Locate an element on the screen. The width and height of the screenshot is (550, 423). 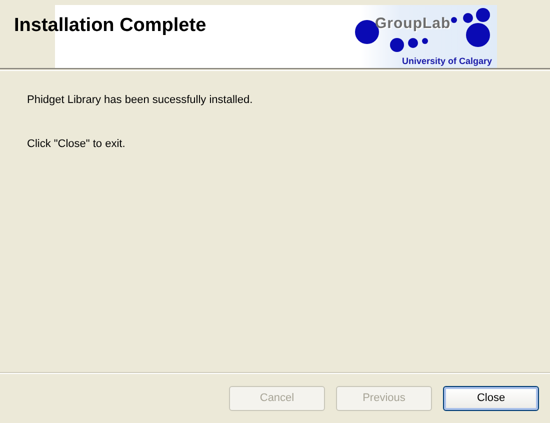
message-text: Click "Close" to exit. is located at coordinates (76, 144).